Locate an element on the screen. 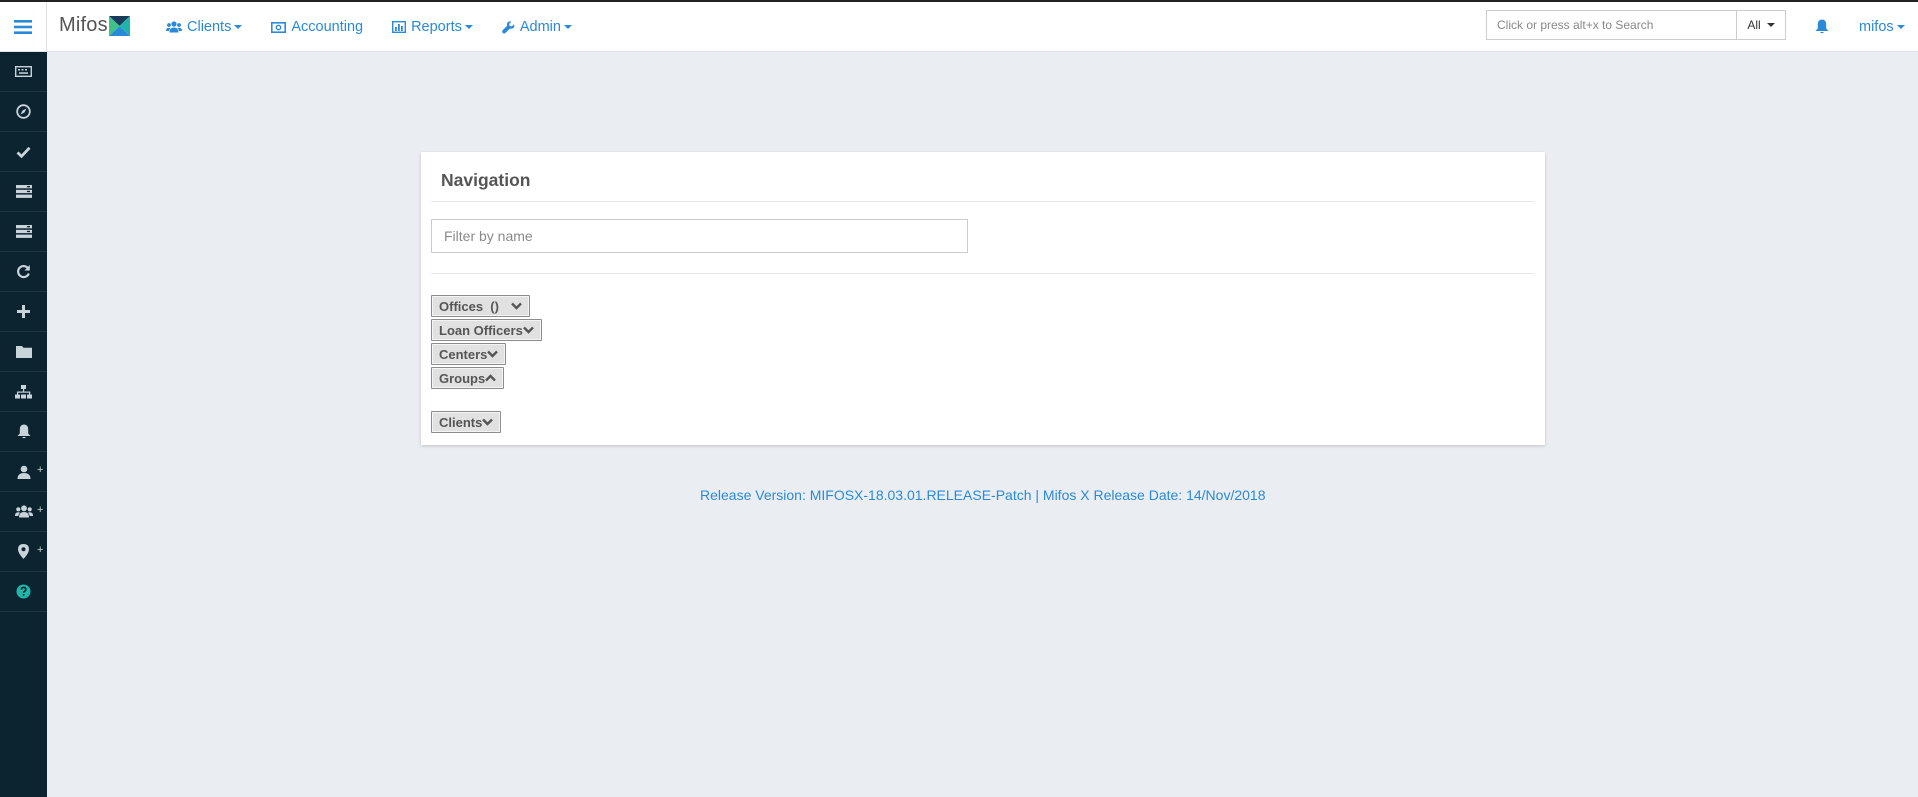  help-icon is located at coordinates (23, 591).